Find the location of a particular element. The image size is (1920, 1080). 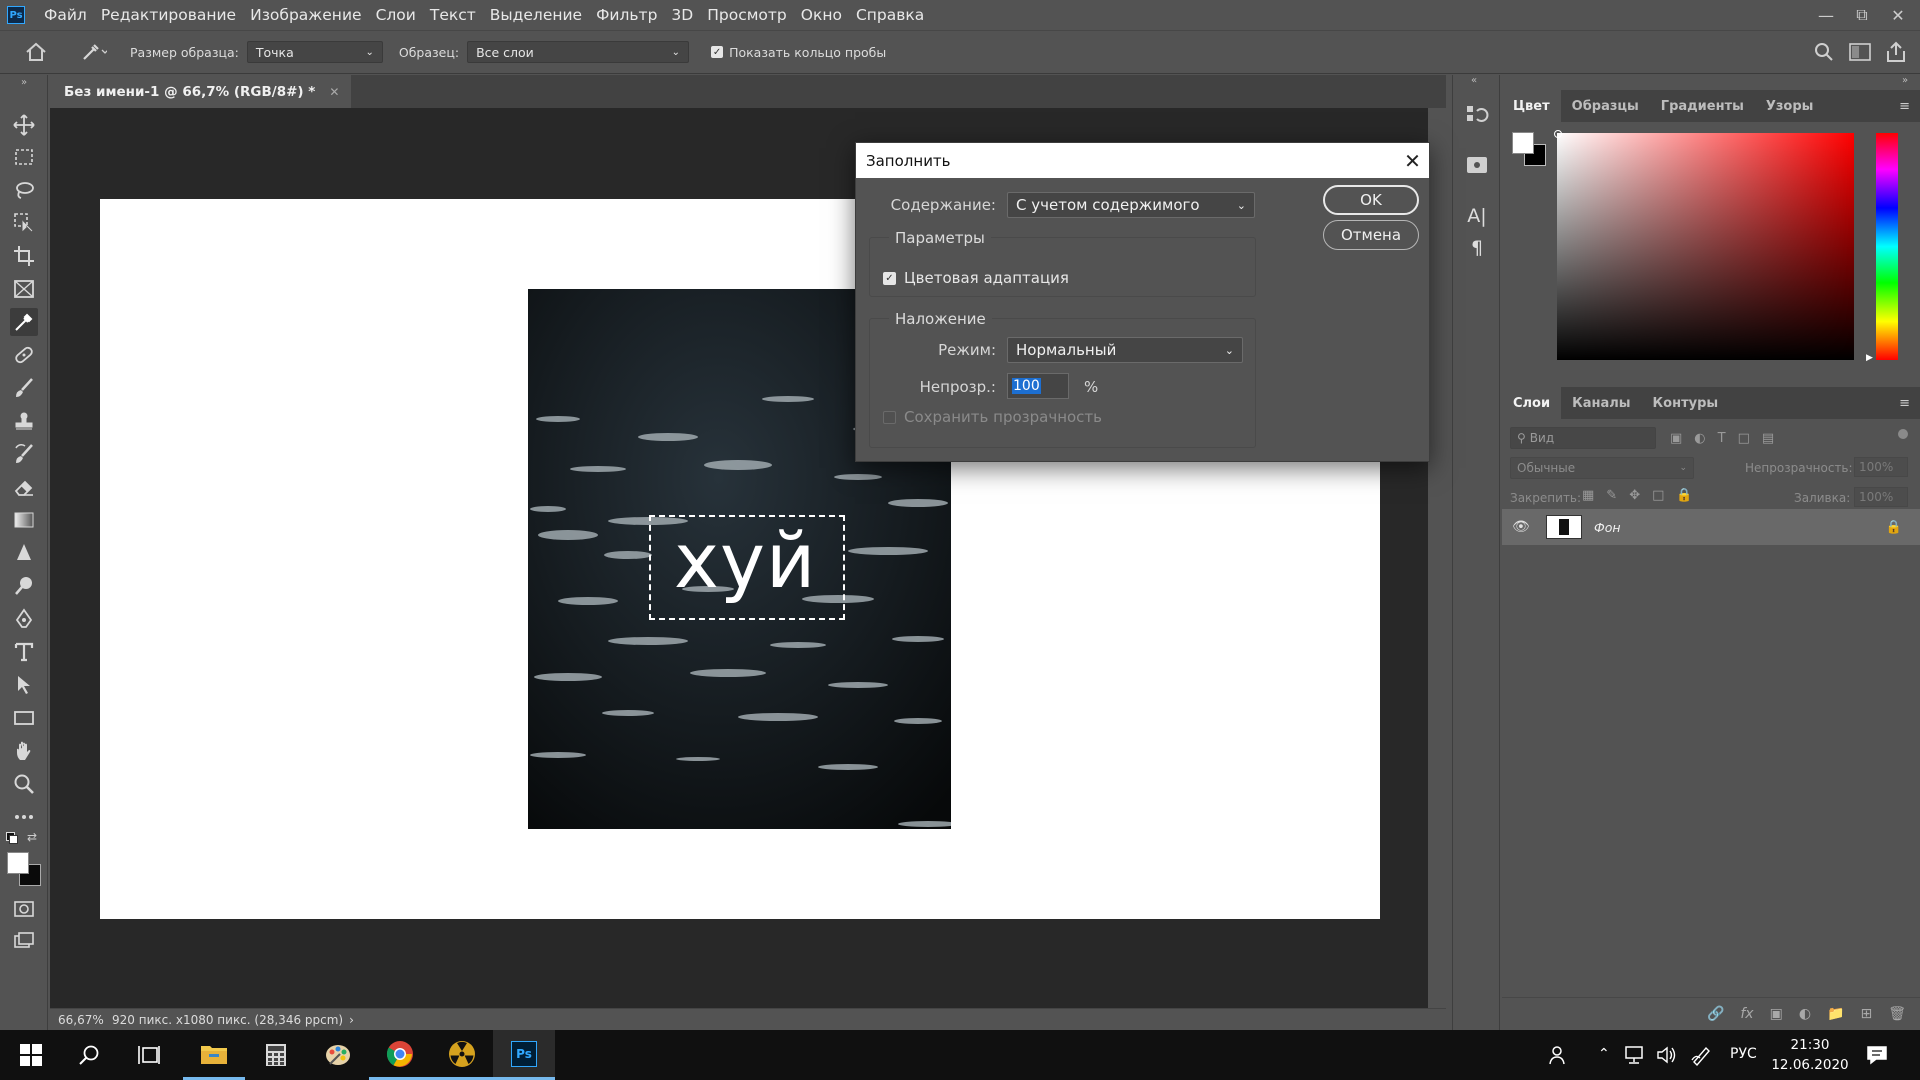

filter-pixel-icon: ▣ is located at coordinates (1676, 438).